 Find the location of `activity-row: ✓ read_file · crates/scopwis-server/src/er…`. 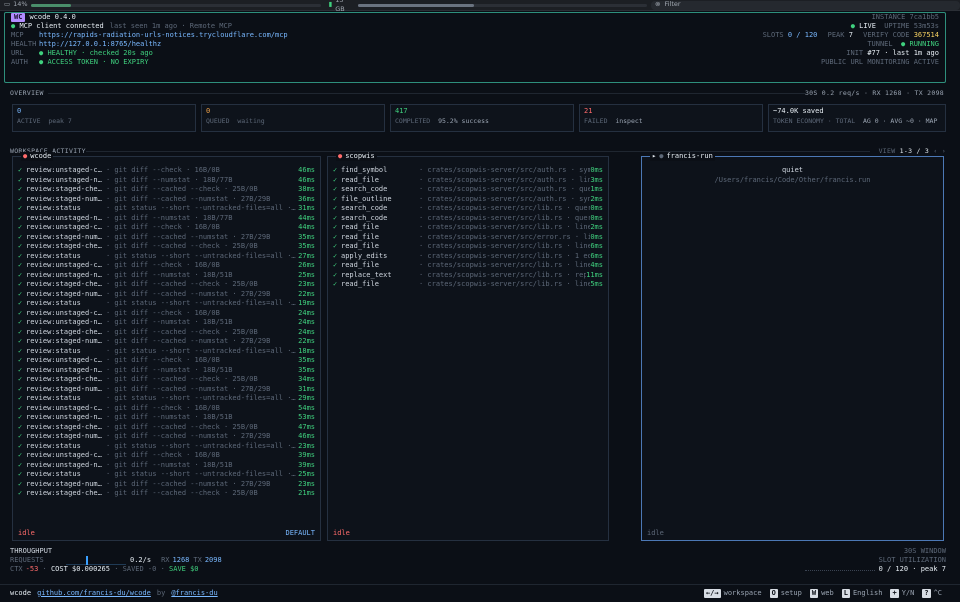

activity-row: ✓ read_file · crates/scopwis-server/src/er… is located at coordinates (468, 238).